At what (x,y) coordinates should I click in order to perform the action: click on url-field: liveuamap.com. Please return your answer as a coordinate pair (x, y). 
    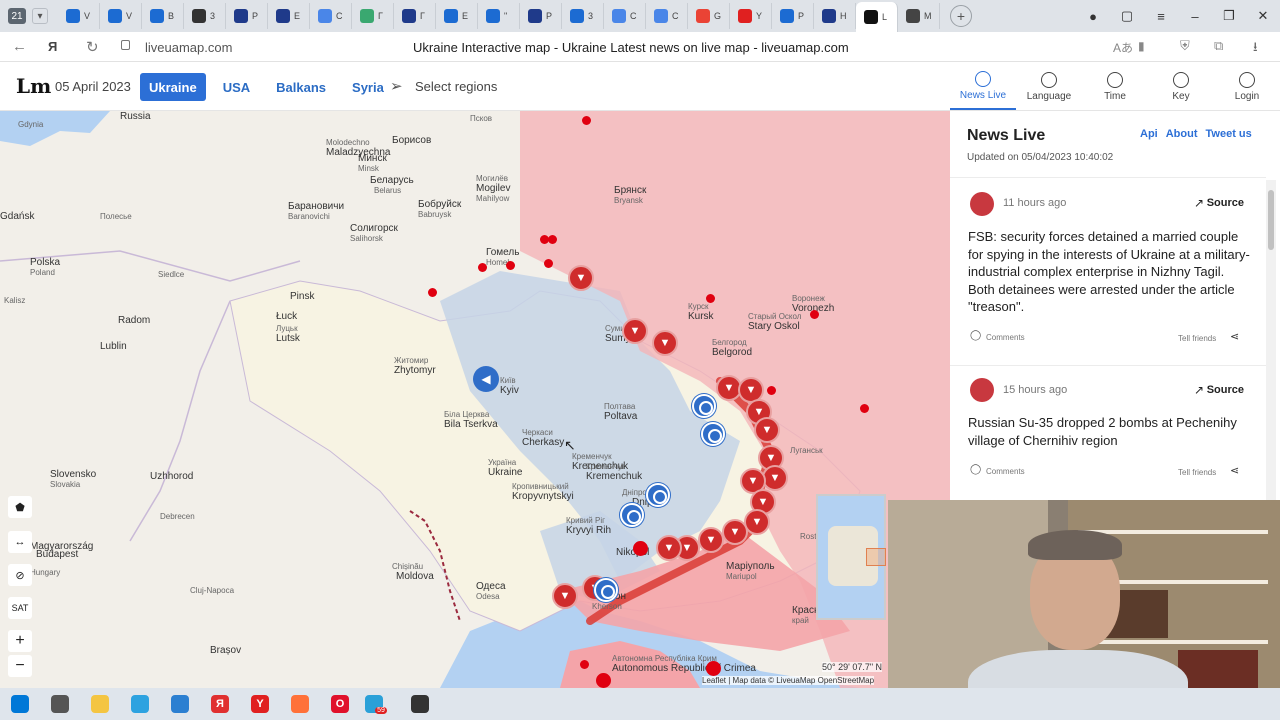
    Looking at the image, I should click on (188, 47).